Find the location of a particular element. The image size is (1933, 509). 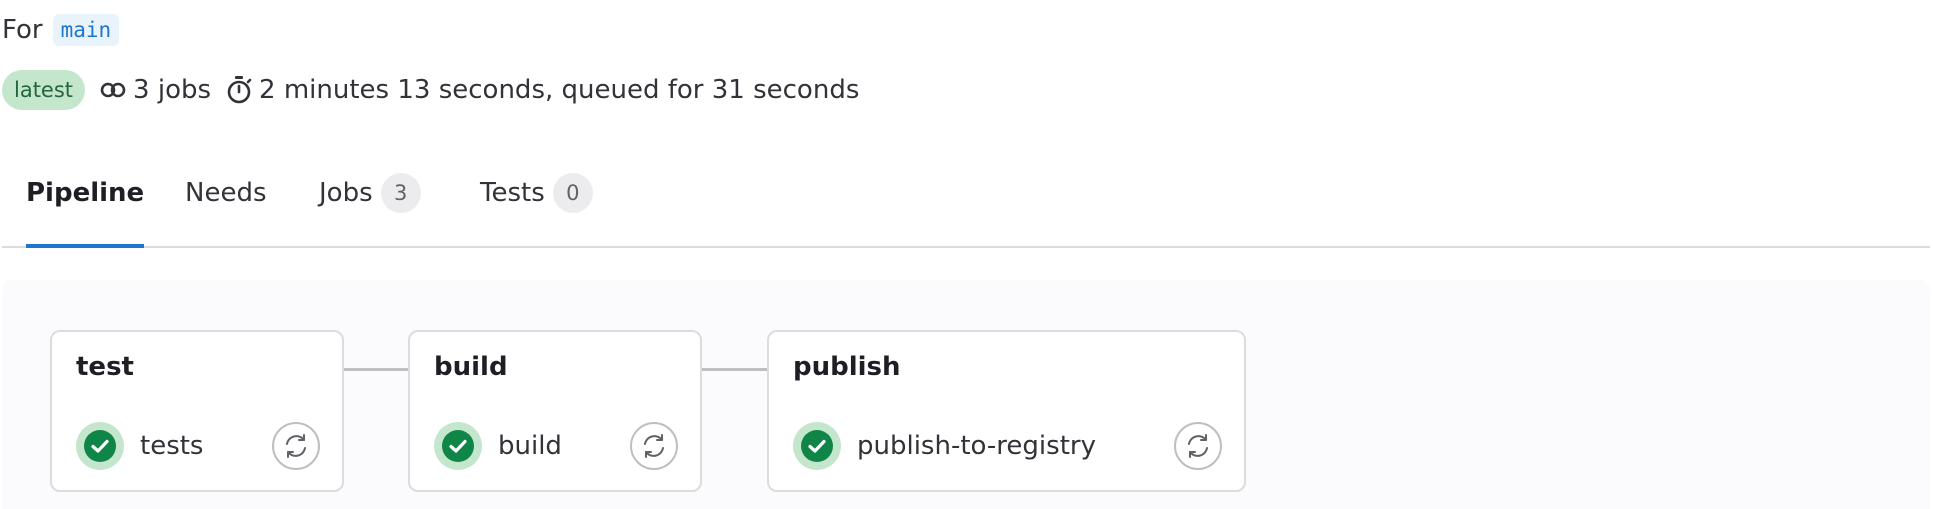

jobs-count: 3 jobs is located at coordinates (155, 90).